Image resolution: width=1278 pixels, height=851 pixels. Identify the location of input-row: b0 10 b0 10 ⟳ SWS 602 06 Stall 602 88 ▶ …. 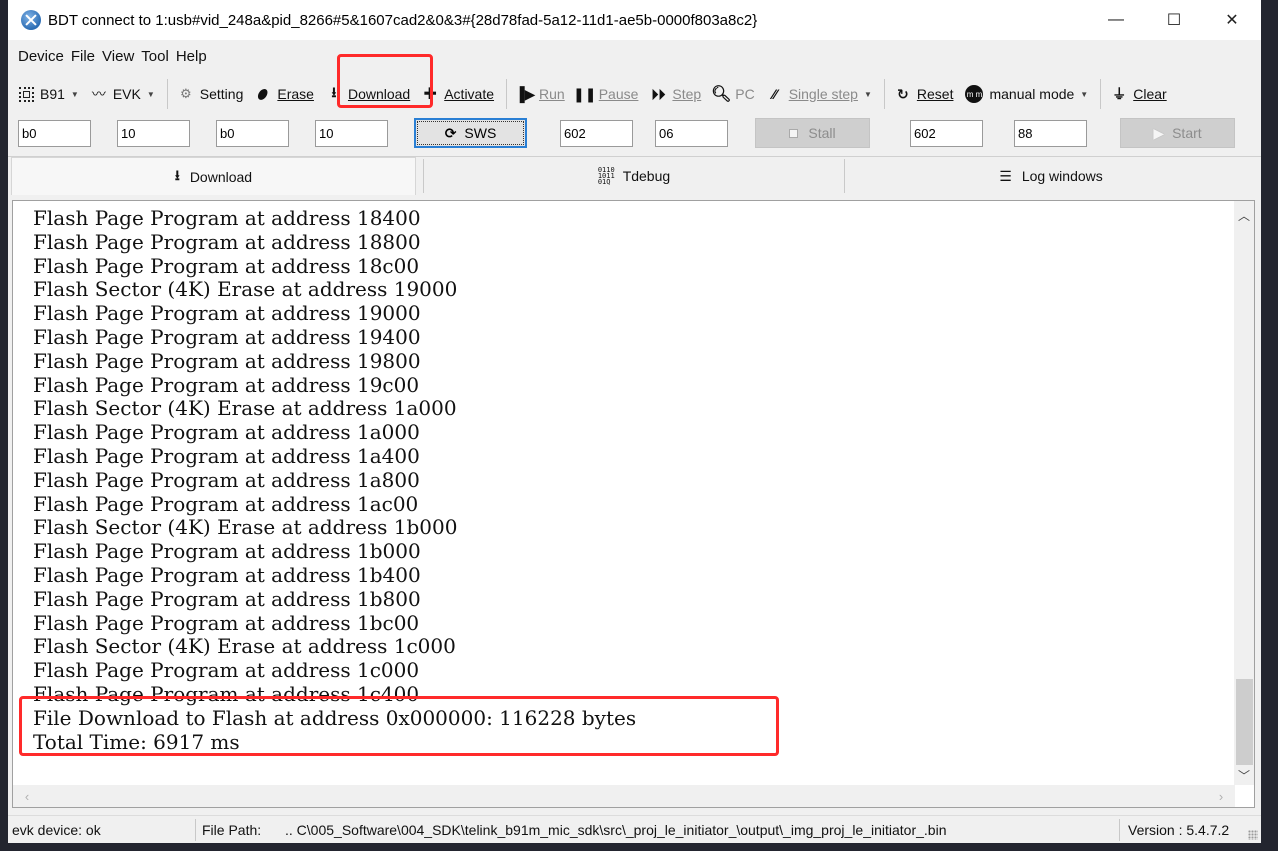
(634, 134).